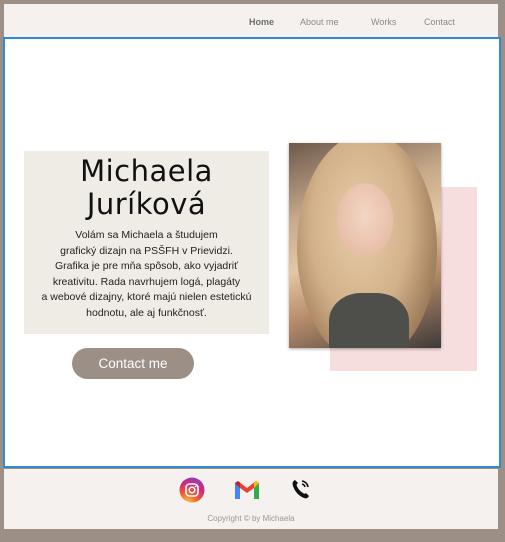  I want to click on top-navigation-bar: Home About me Works Contact, so click(251, 20).